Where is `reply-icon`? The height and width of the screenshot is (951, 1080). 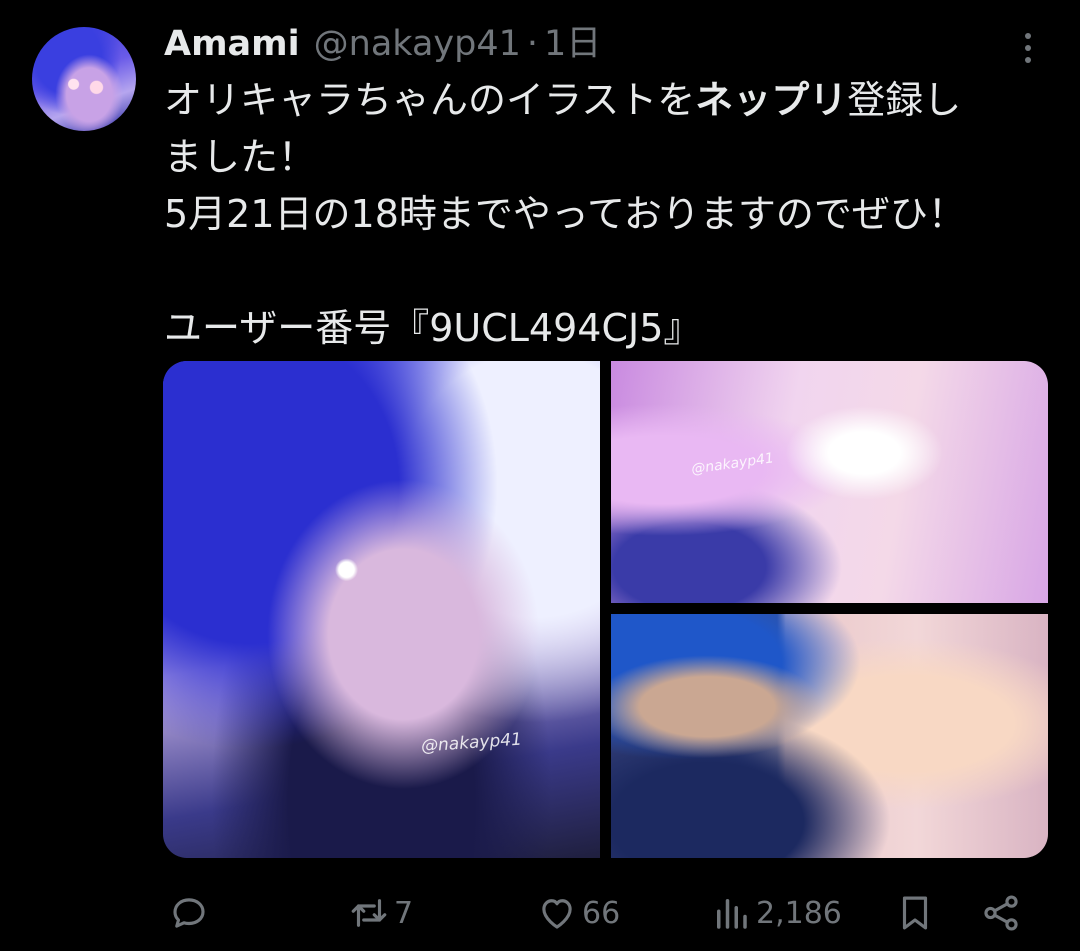
reply-icon is located at coordinates (189, 913).